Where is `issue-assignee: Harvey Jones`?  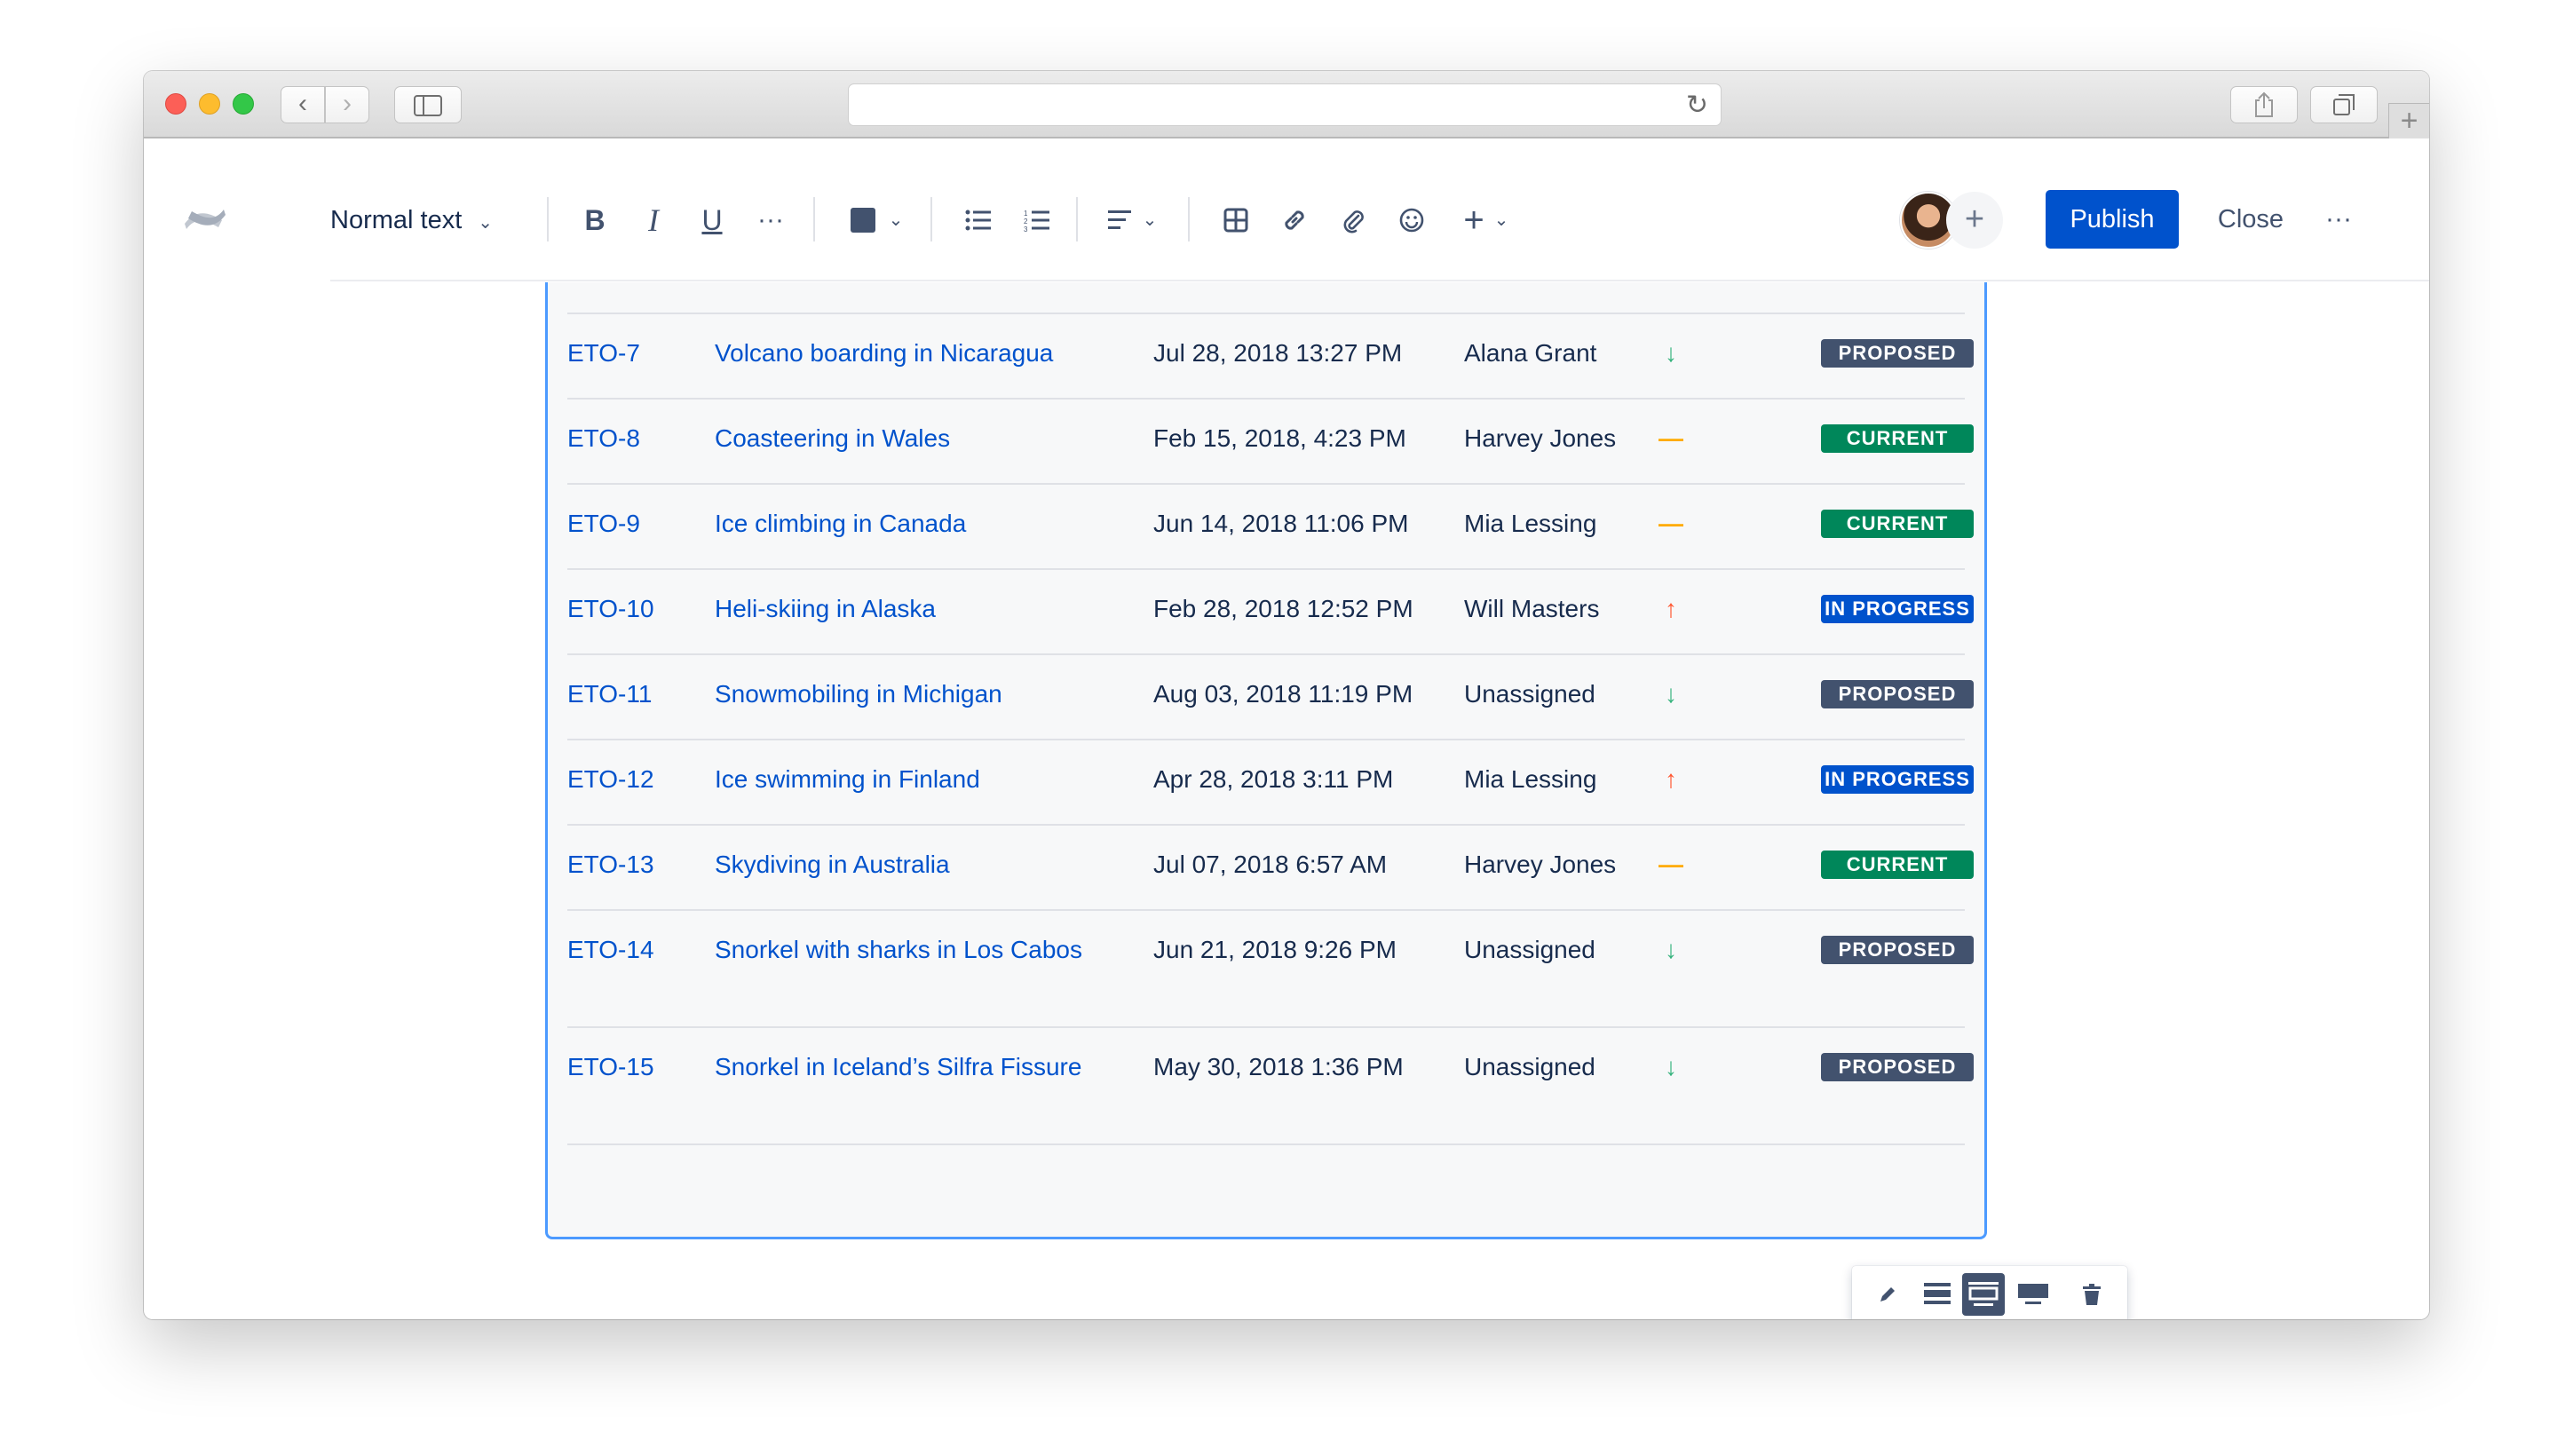 issue-assignee: Harvey Jones is located at coordinates (1540, 438).